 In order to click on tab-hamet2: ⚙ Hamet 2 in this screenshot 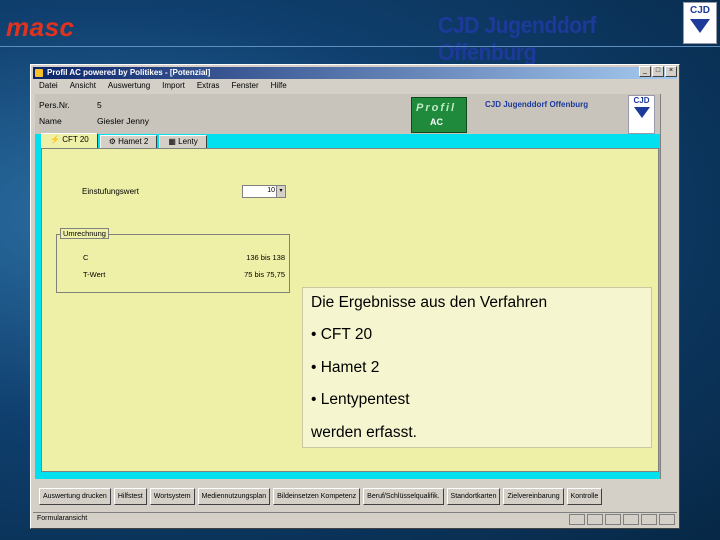, I will do `click(128, 141)`.